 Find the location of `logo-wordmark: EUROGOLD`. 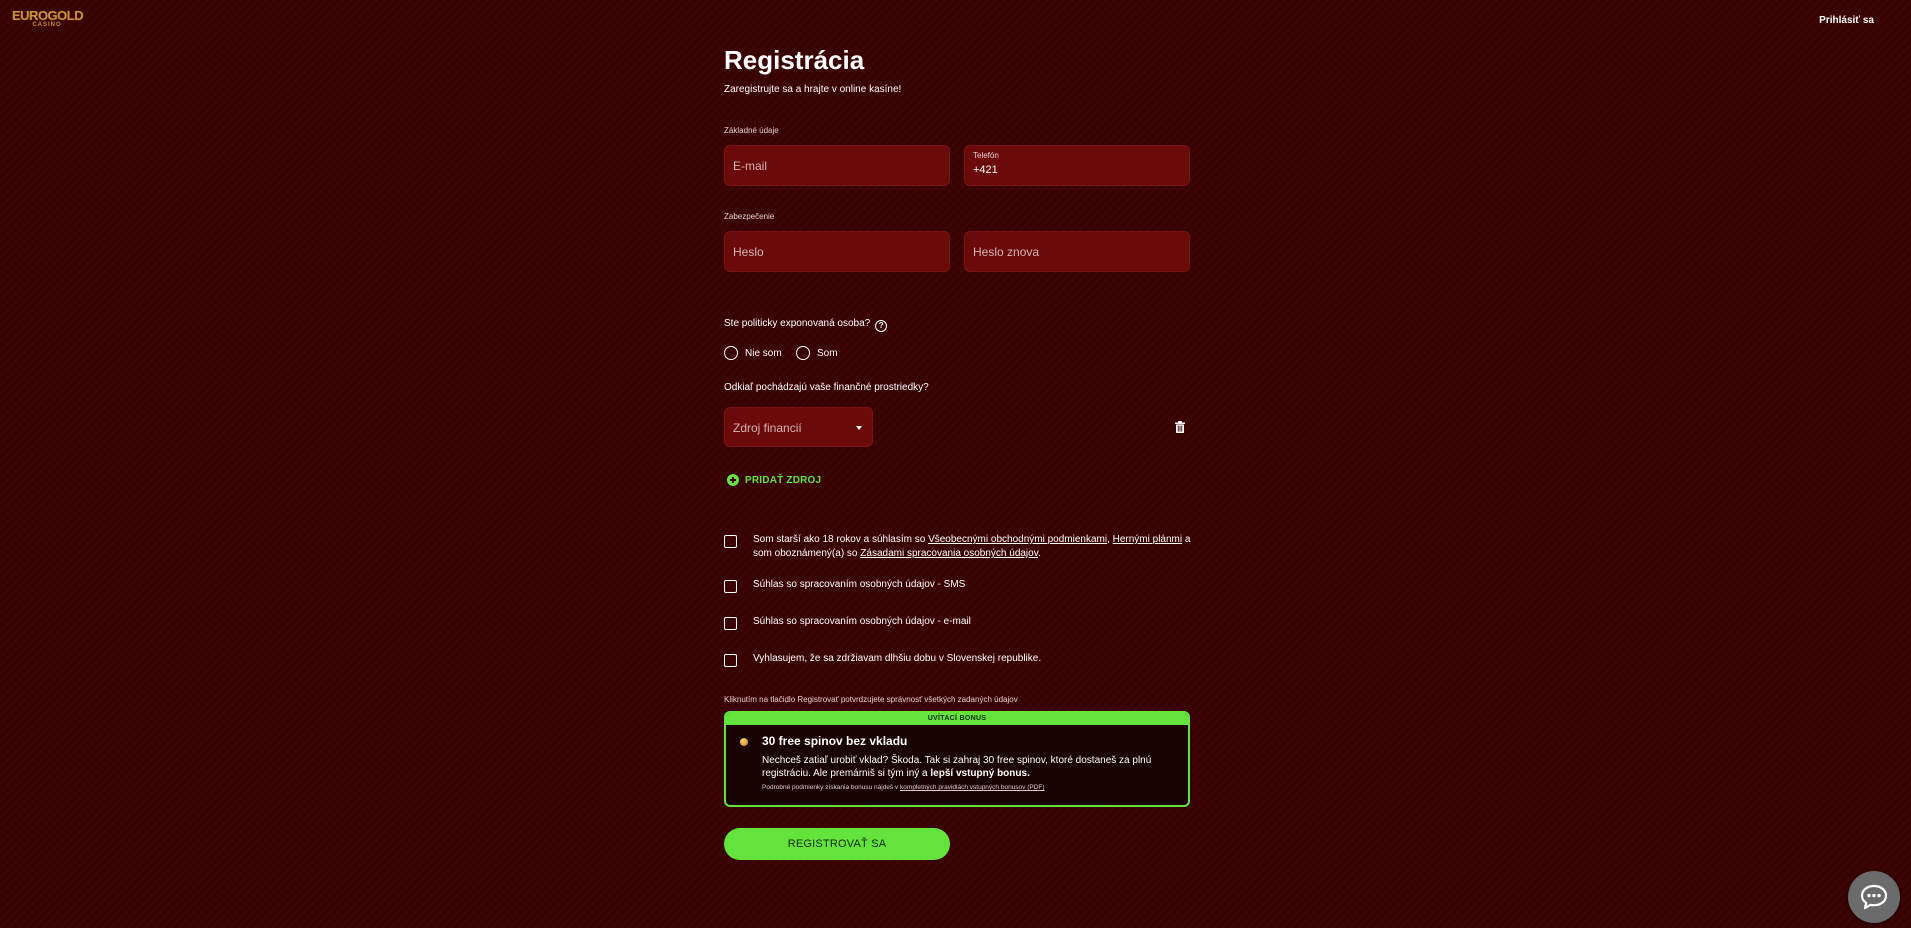

logo-wordmark: EUROGOLD is located at coordinates (48, 15).